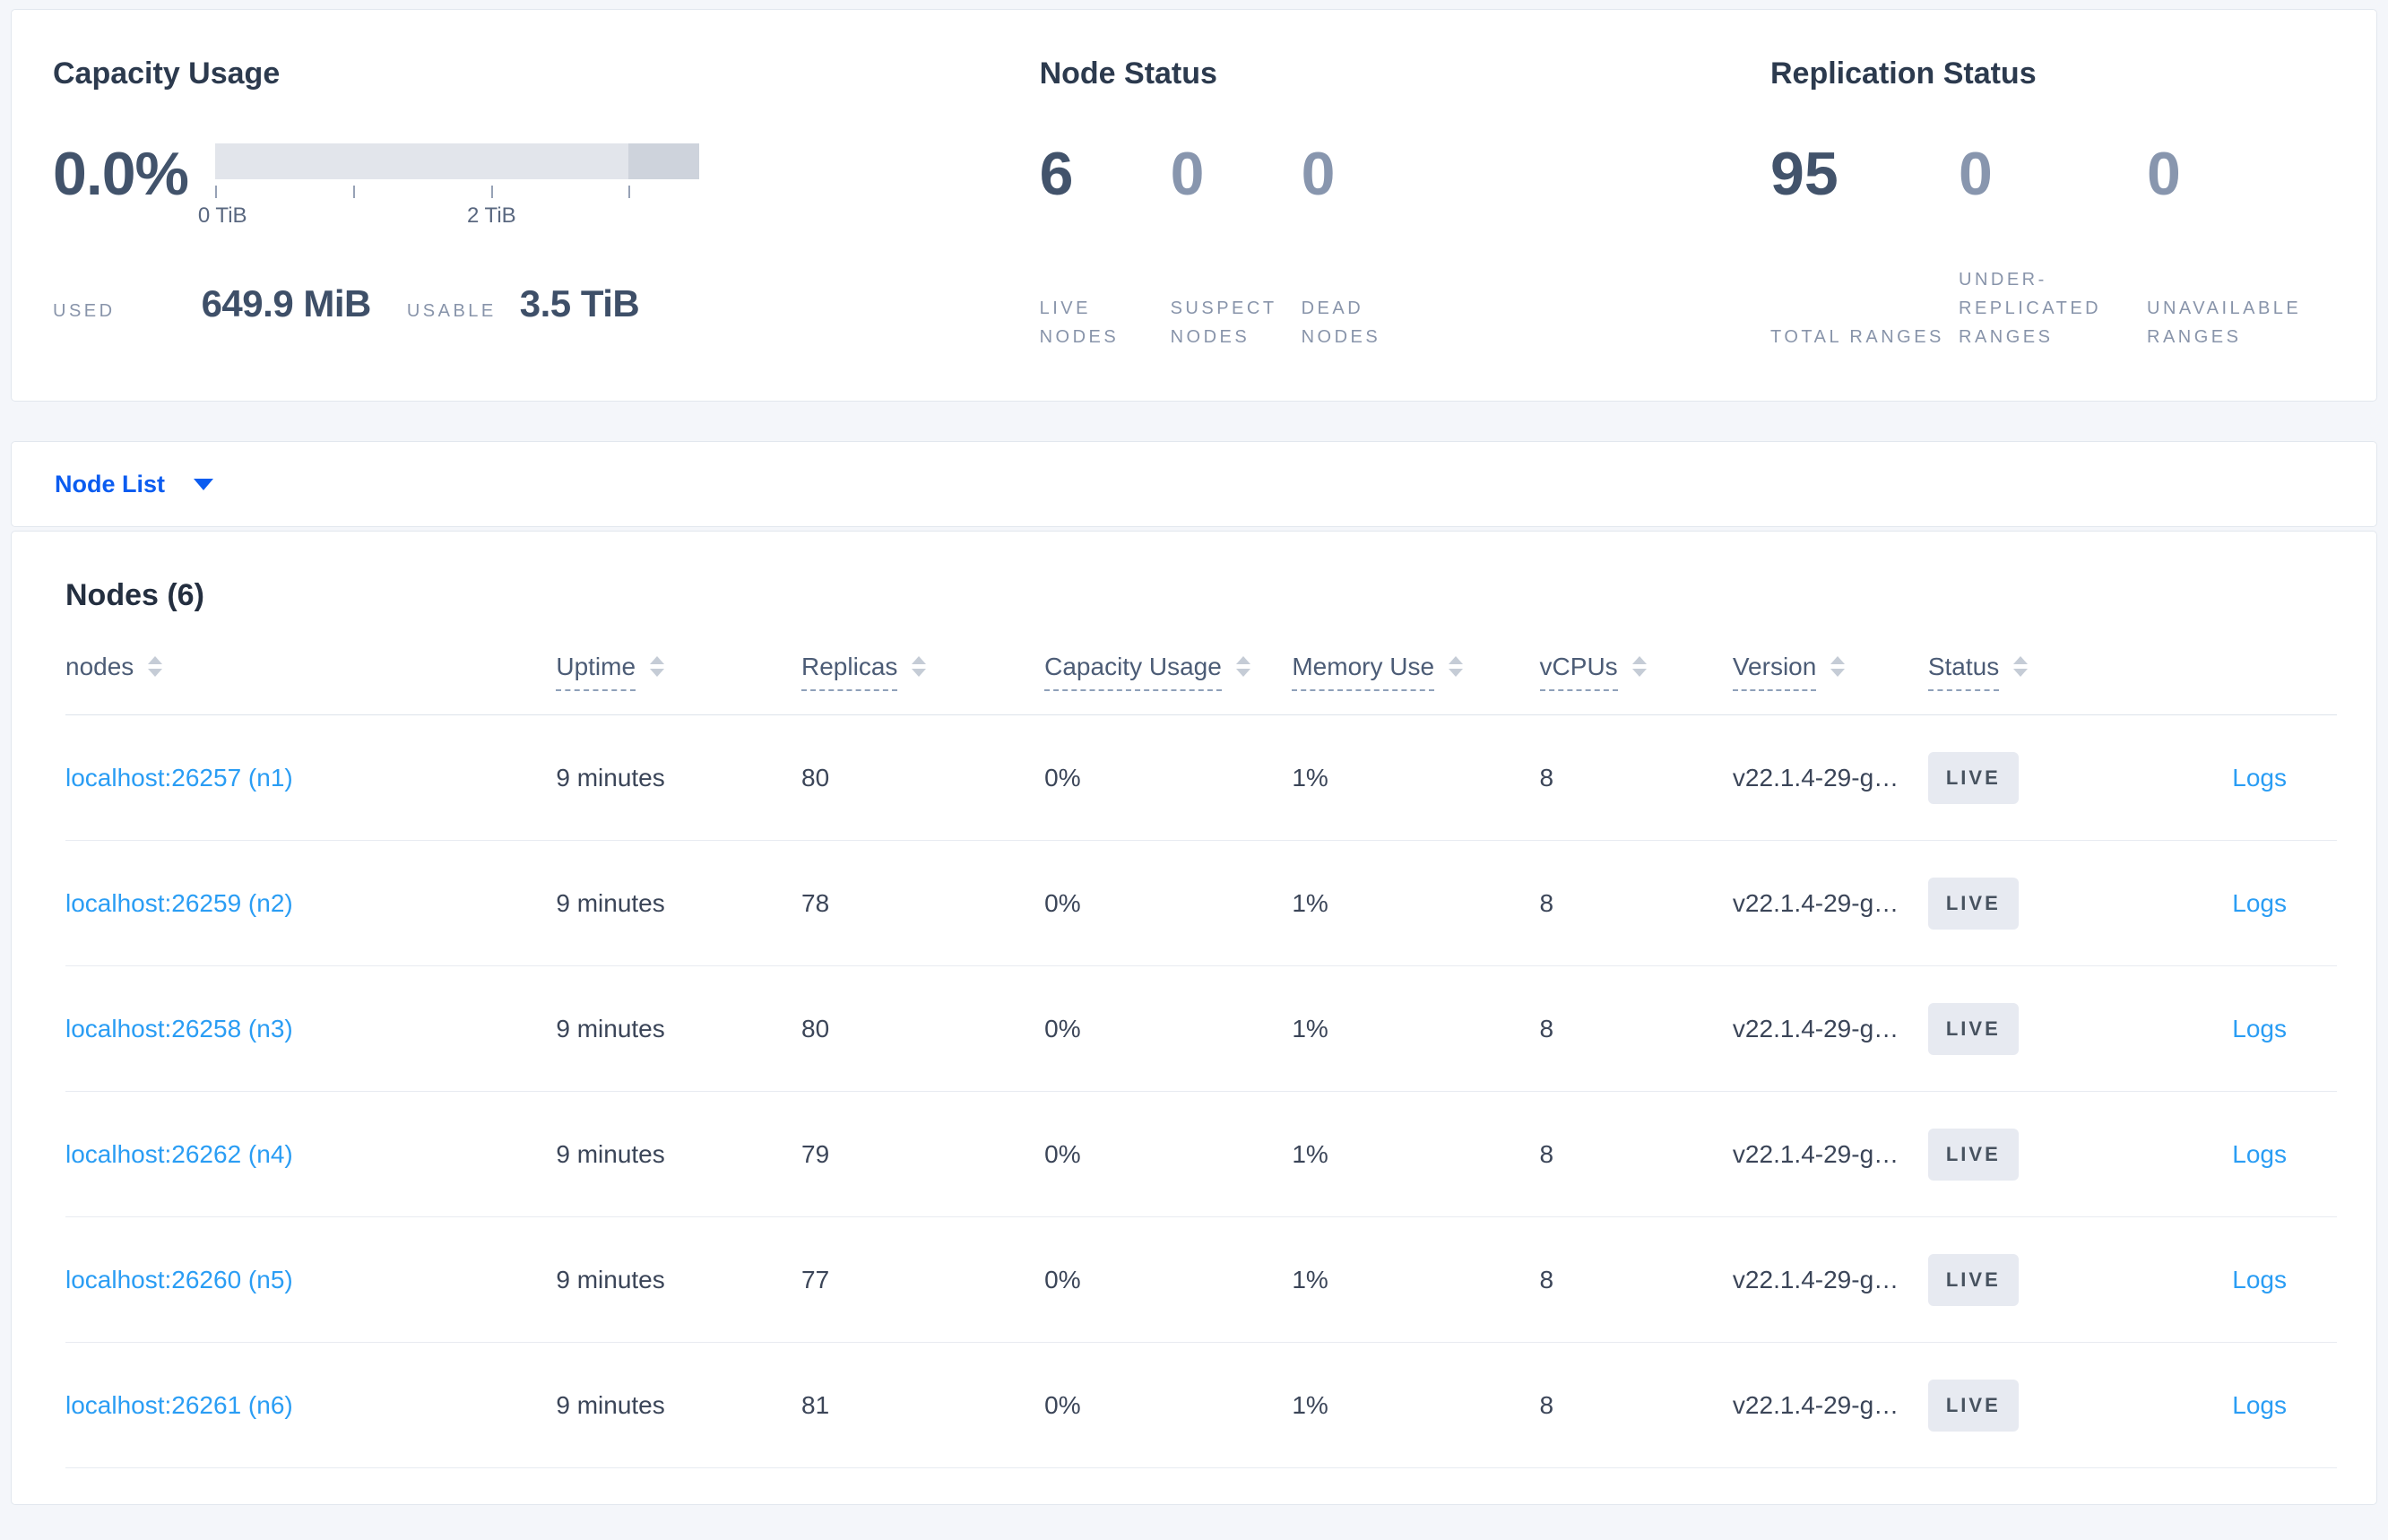 The image size is (2388, 1540). I want to click on usable-value: 3.5 TiB, so click(579, 303).